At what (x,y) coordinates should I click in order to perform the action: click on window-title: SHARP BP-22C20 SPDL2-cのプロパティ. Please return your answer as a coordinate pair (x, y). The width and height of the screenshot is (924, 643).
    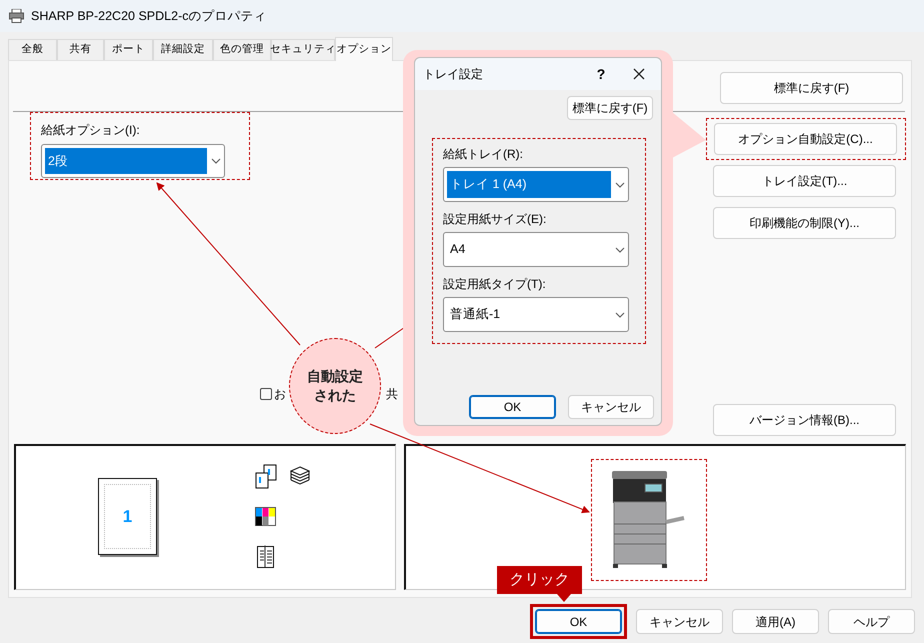
    Looking at the image, I should click on (148, 16).